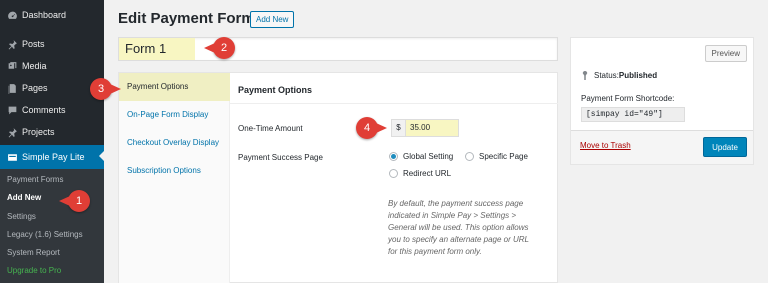 The height and width of the screenshot is (283, 768). I want to click on submenu-upgrade-to-pro: Upgrade to Pro, so click(34, 270).